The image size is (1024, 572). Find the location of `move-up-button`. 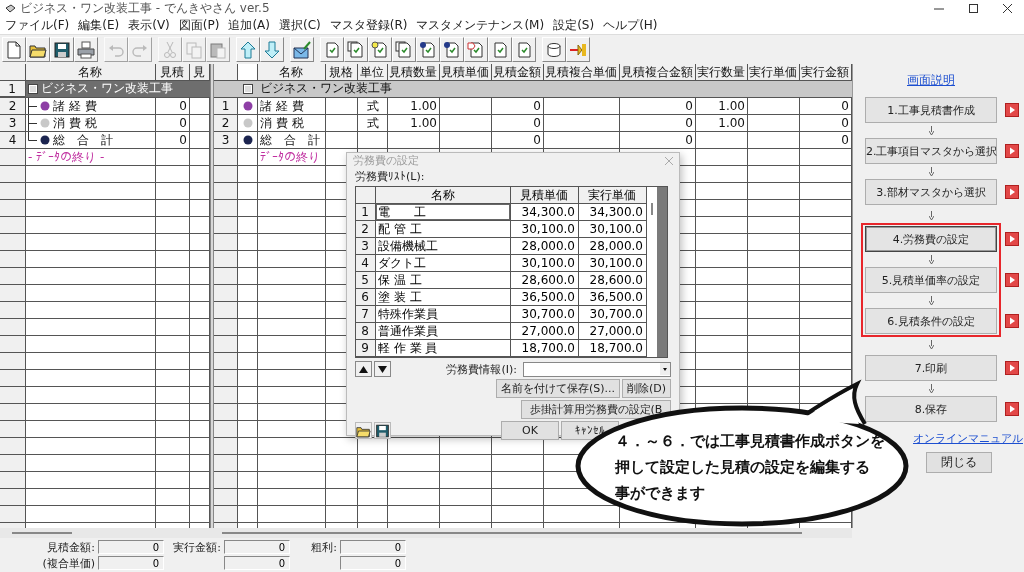

move-up-button is located at coordinates (363, 369).